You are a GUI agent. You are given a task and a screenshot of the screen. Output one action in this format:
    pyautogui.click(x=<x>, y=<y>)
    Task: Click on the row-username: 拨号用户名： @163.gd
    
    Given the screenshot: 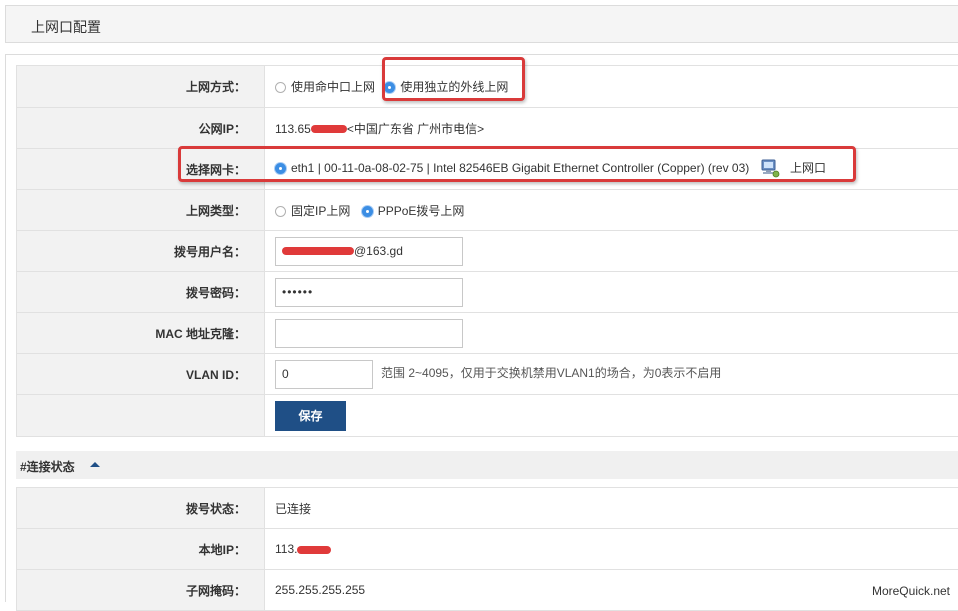 What is the action you would take?
    pyautogui.click(x=487, y=251)
    